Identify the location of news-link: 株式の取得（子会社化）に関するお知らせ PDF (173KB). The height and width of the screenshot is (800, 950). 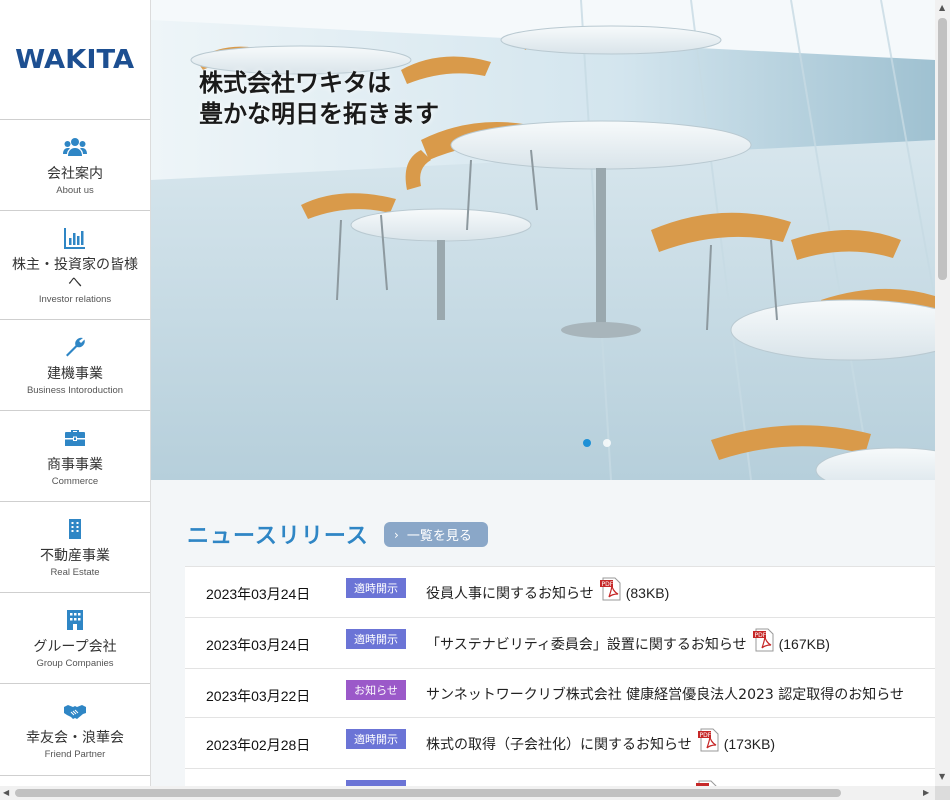
(601, 741).